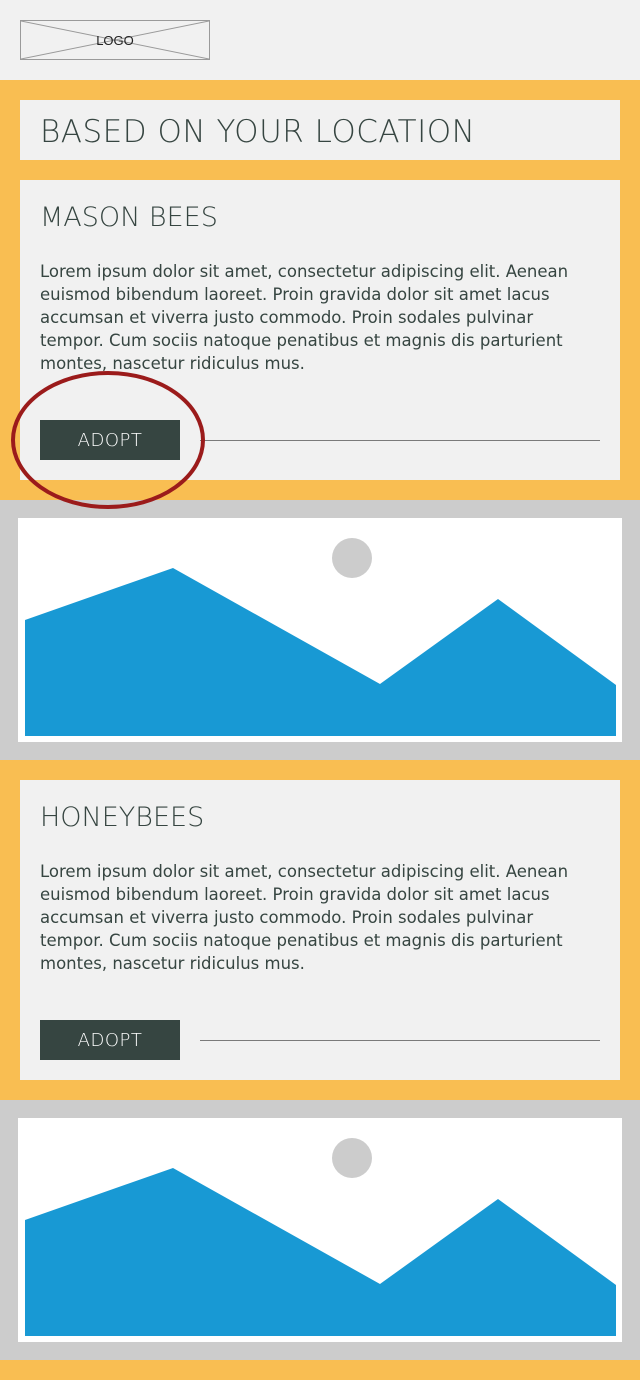 This screenshot has height=1380, width=640. I want to click on logo-text: LOGO, so click(115, 40).